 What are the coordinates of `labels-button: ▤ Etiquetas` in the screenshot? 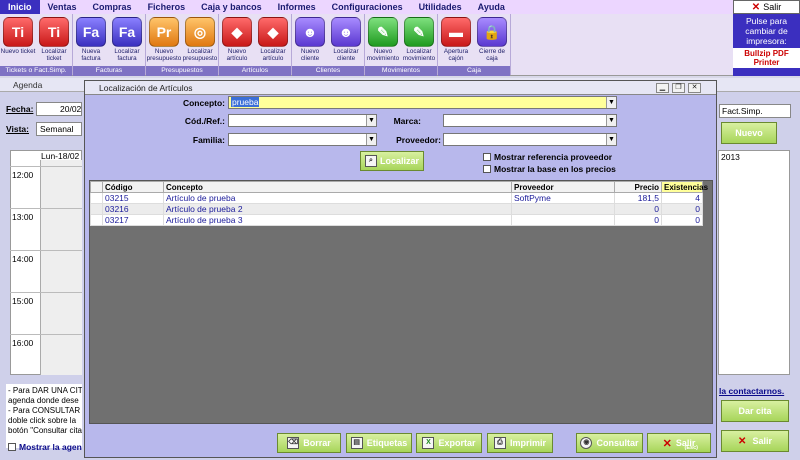 It's located at (379, 443).